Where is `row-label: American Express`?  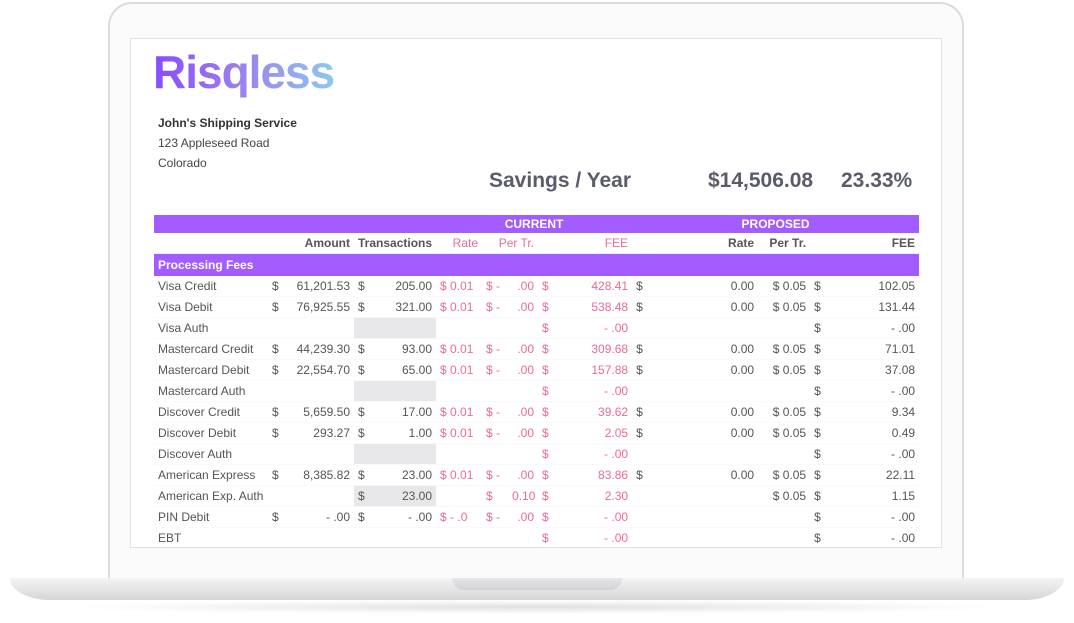
row-label: American Express is located at coordinates (211, 475).